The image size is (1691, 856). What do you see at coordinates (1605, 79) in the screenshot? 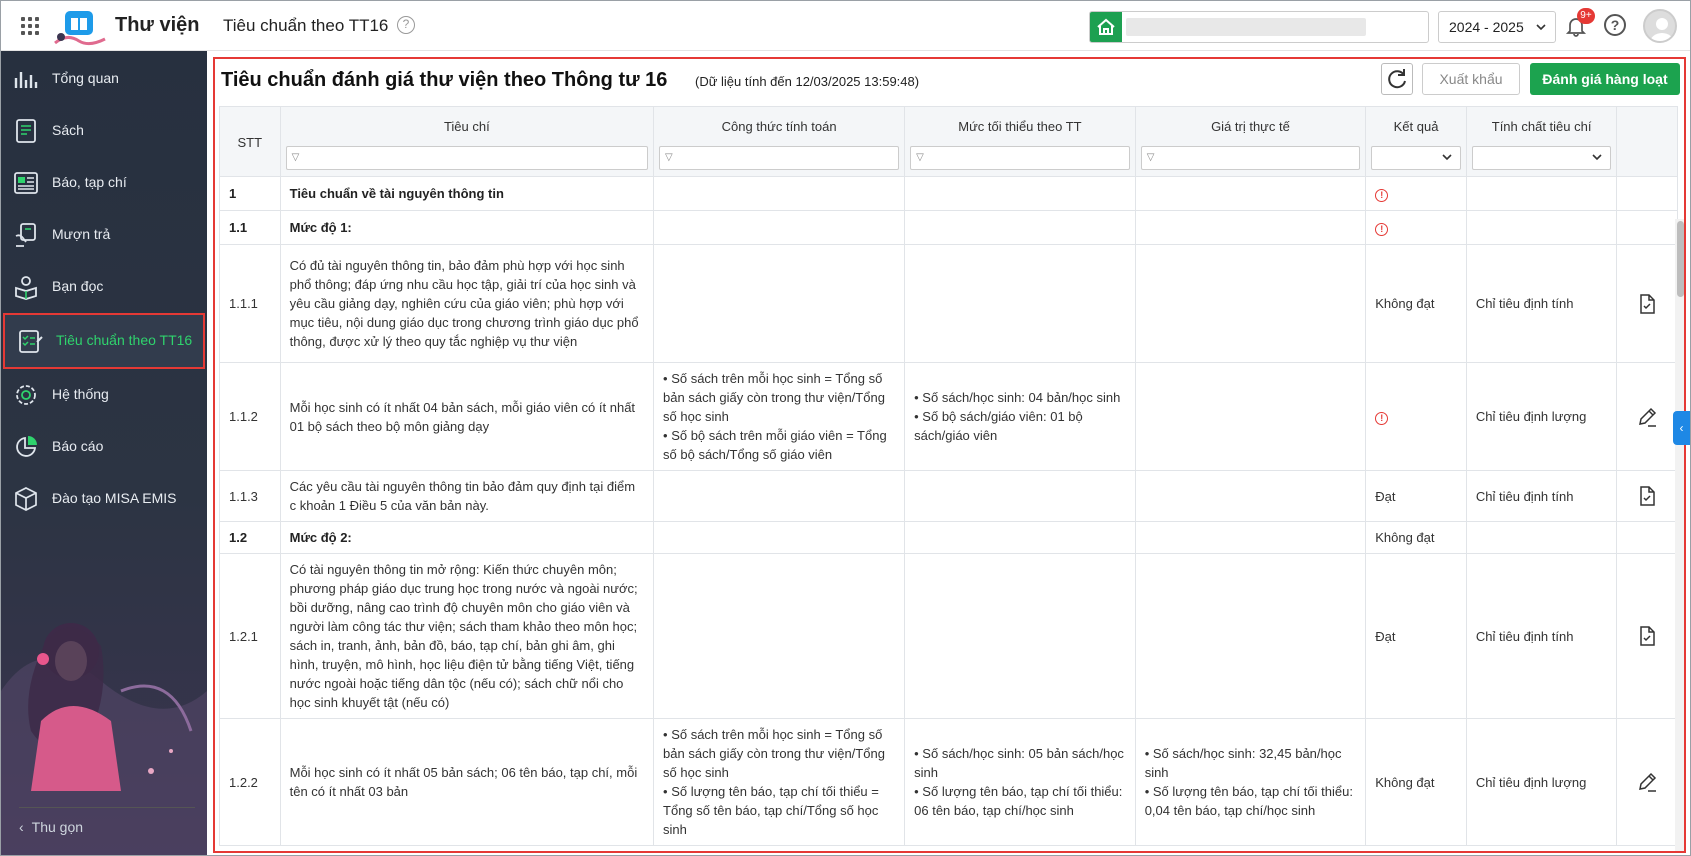
I see `batch-evaluate-button: Đánh giá hàng loạt` at bounding box center [1605, 79].